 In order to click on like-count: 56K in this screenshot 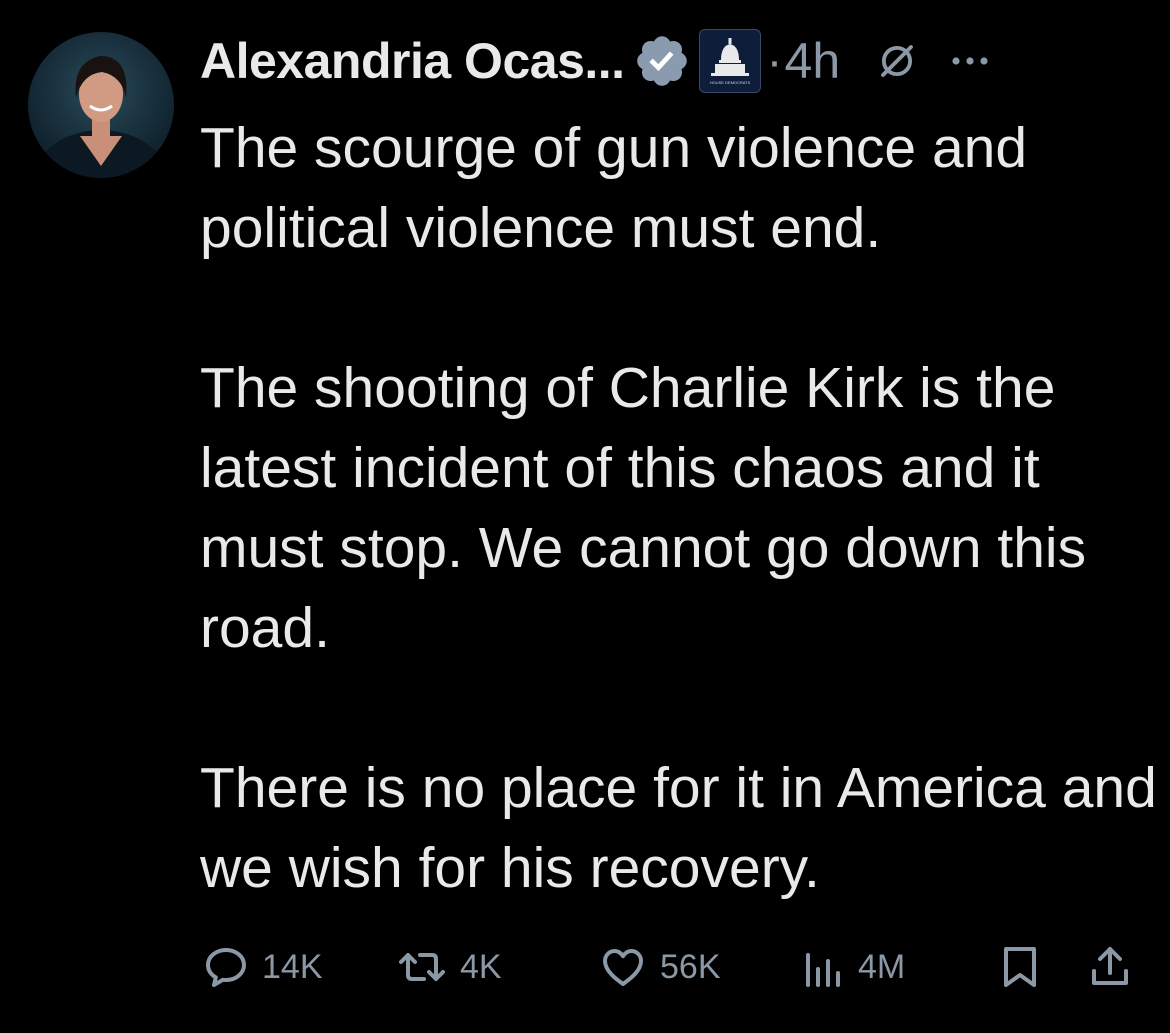, I will do `click(690, 966)`.